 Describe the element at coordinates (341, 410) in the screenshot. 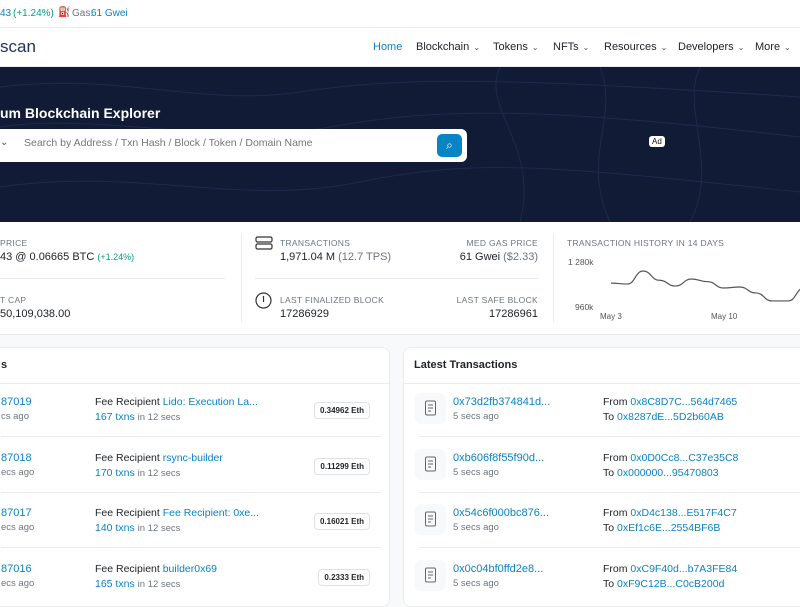

I see `block-reward-badge: 0.34962 Eth` at that location.